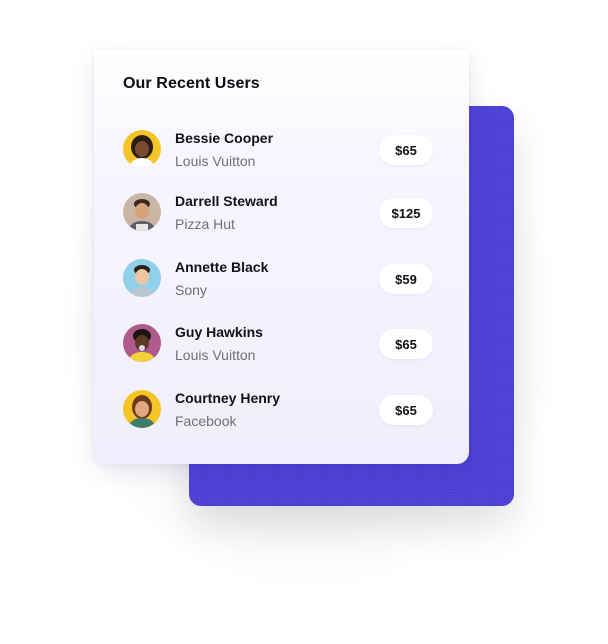  Describe the element at coordinates (205, 224) in the screenshot. I see `user-company: Pizza Hut` at that location.